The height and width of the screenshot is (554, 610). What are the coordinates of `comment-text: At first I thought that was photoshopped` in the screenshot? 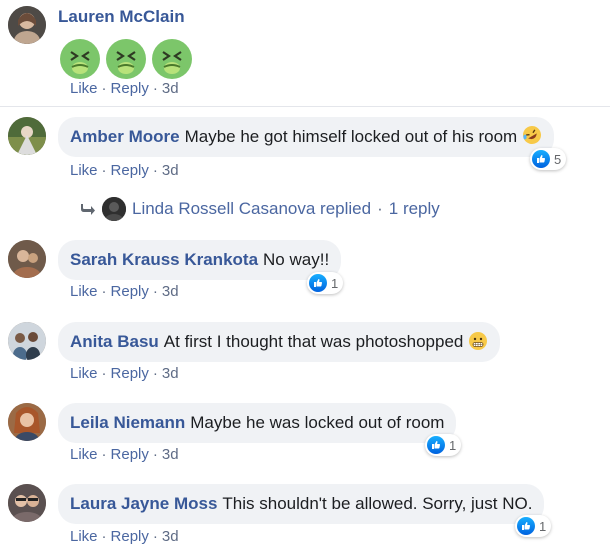 It's located at (313, 341).